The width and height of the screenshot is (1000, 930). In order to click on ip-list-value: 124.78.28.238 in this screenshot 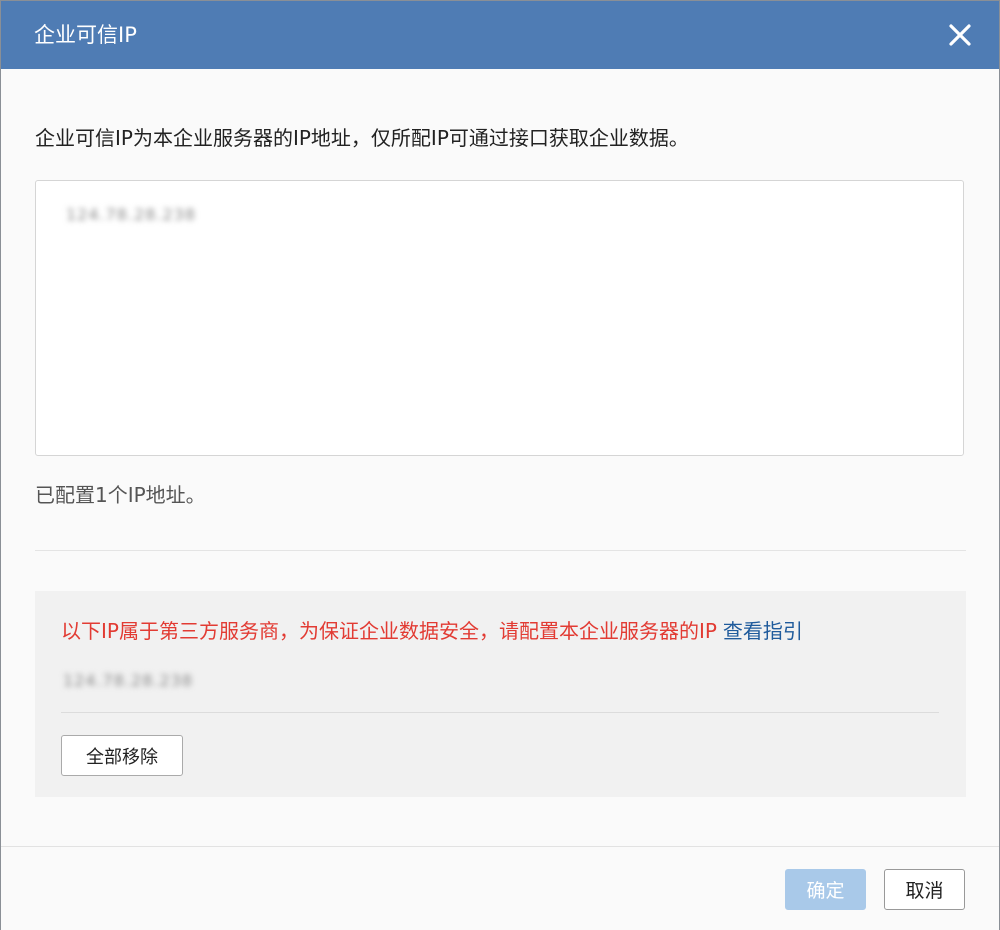, I will do `click(131, 214)`.